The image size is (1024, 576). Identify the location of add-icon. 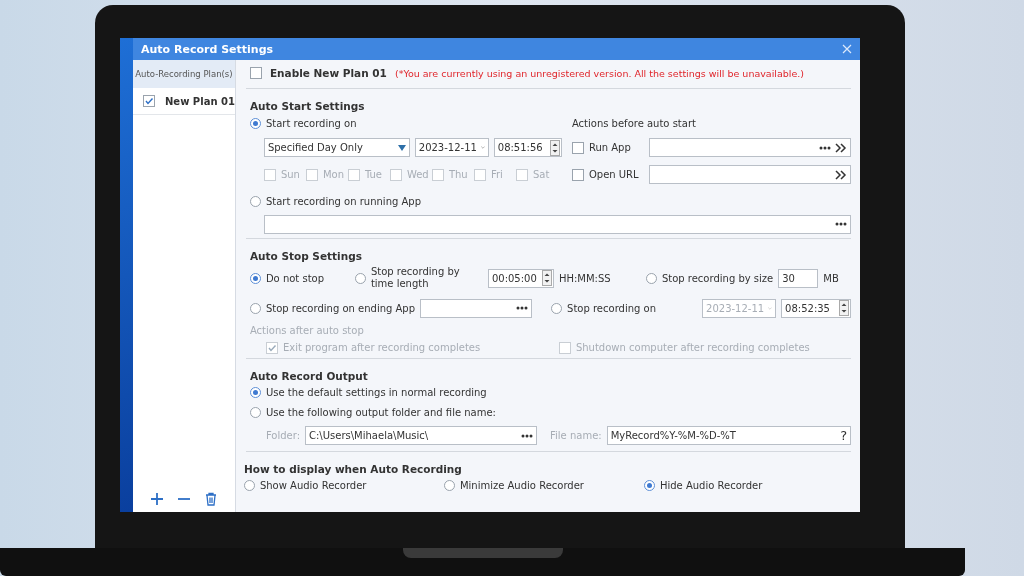
(156, 499).